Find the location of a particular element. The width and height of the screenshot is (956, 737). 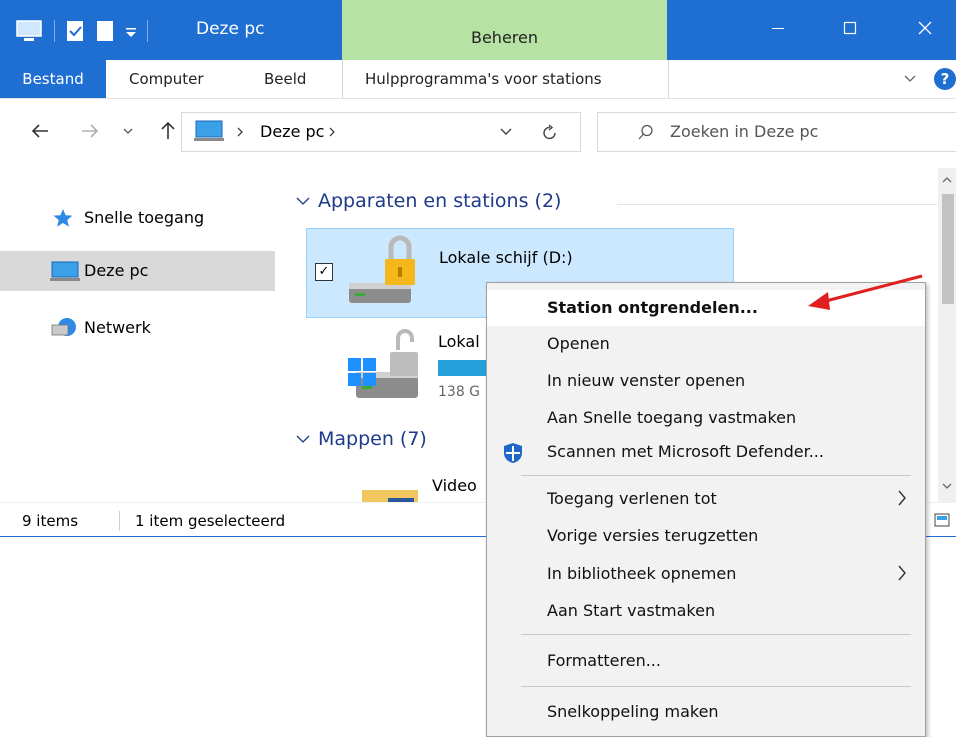

back-arrow-icon is located at coordinates (40, 131).